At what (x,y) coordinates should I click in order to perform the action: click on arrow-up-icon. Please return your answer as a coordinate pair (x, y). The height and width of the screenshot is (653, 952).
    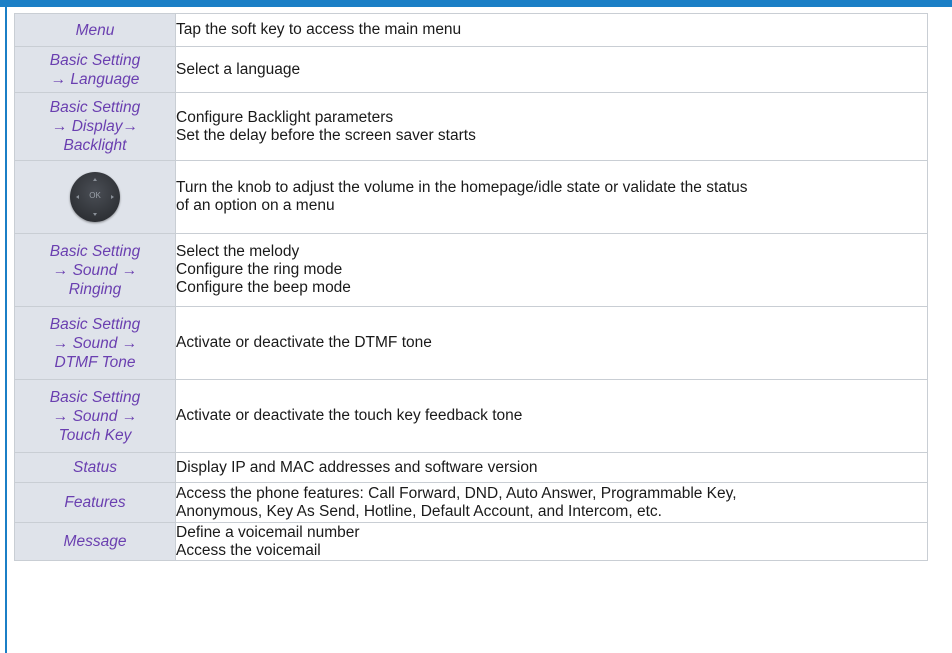
    Looking at the image, I should click on (95, 179).